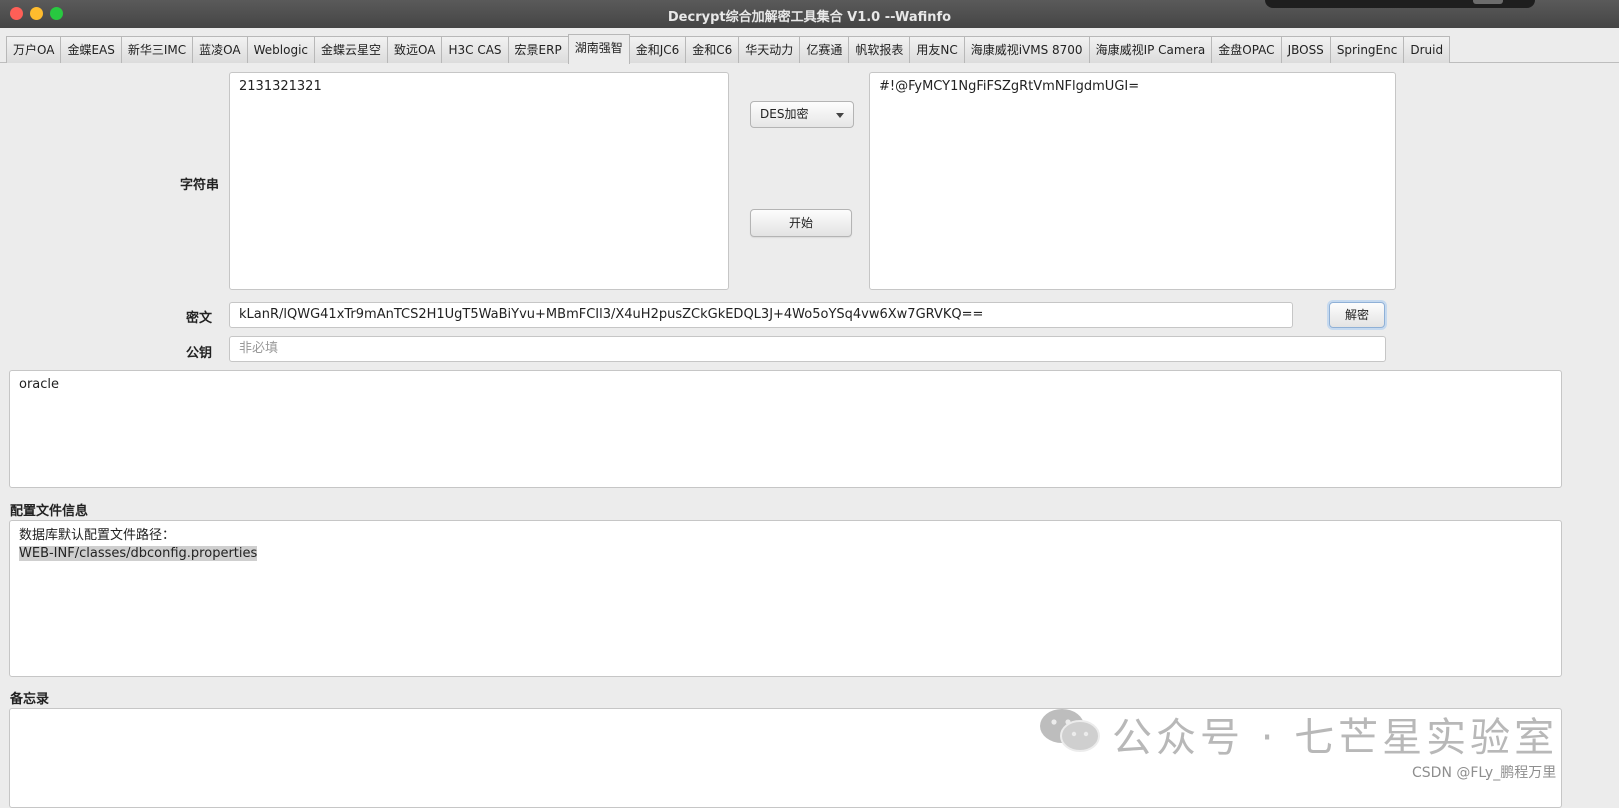  I want to click on wechat-icon, so click(1070, 730).